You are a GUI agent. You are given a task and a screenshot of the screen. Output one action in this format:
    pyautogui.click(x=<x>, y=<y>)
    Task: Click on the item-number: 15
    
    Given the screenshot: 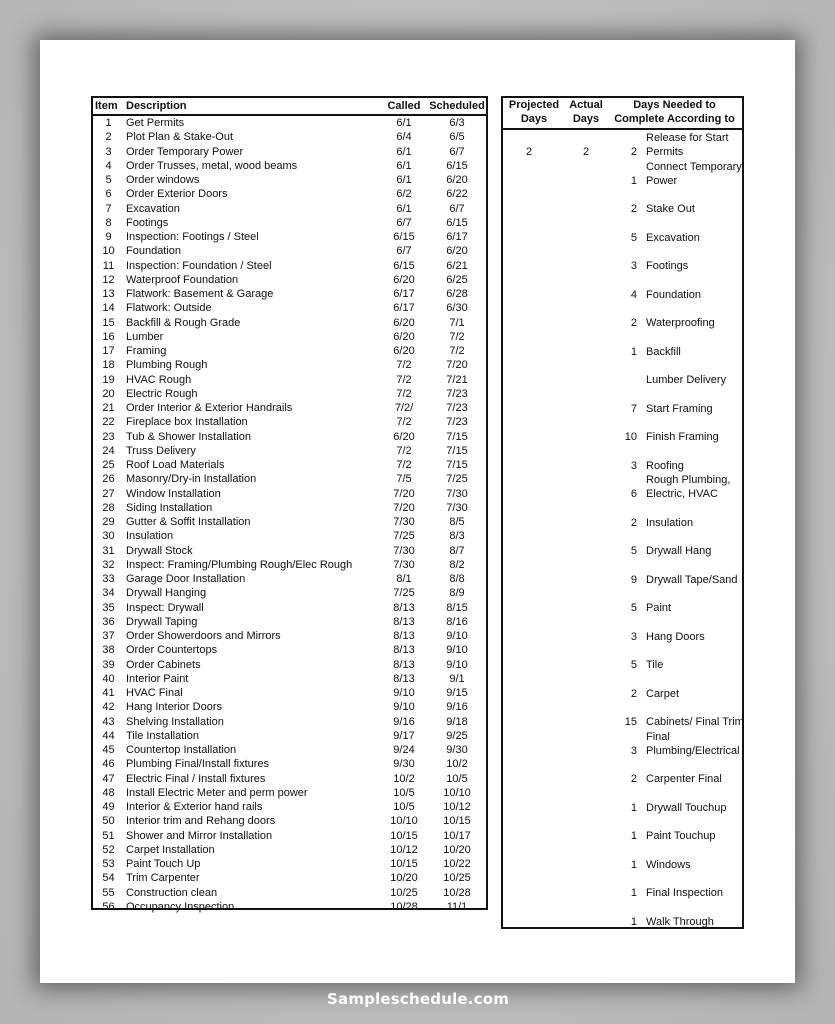 What is the action you would take?
    pyautogui.click(x=108, y=322)
    